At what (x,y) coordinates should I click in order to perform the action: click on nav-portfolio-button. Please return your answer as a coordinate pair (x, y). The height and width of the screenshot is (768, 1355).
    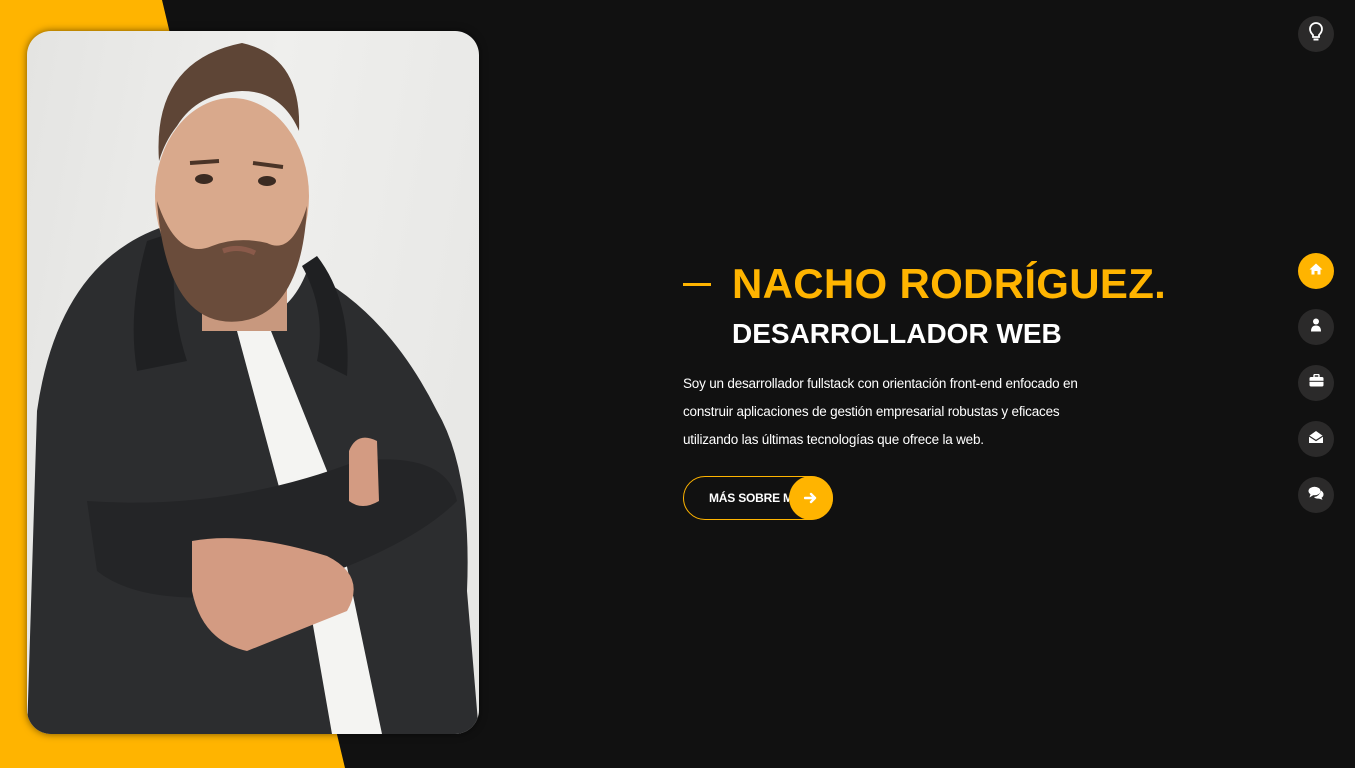
    Looking at the image, I should click on (1316, 383).